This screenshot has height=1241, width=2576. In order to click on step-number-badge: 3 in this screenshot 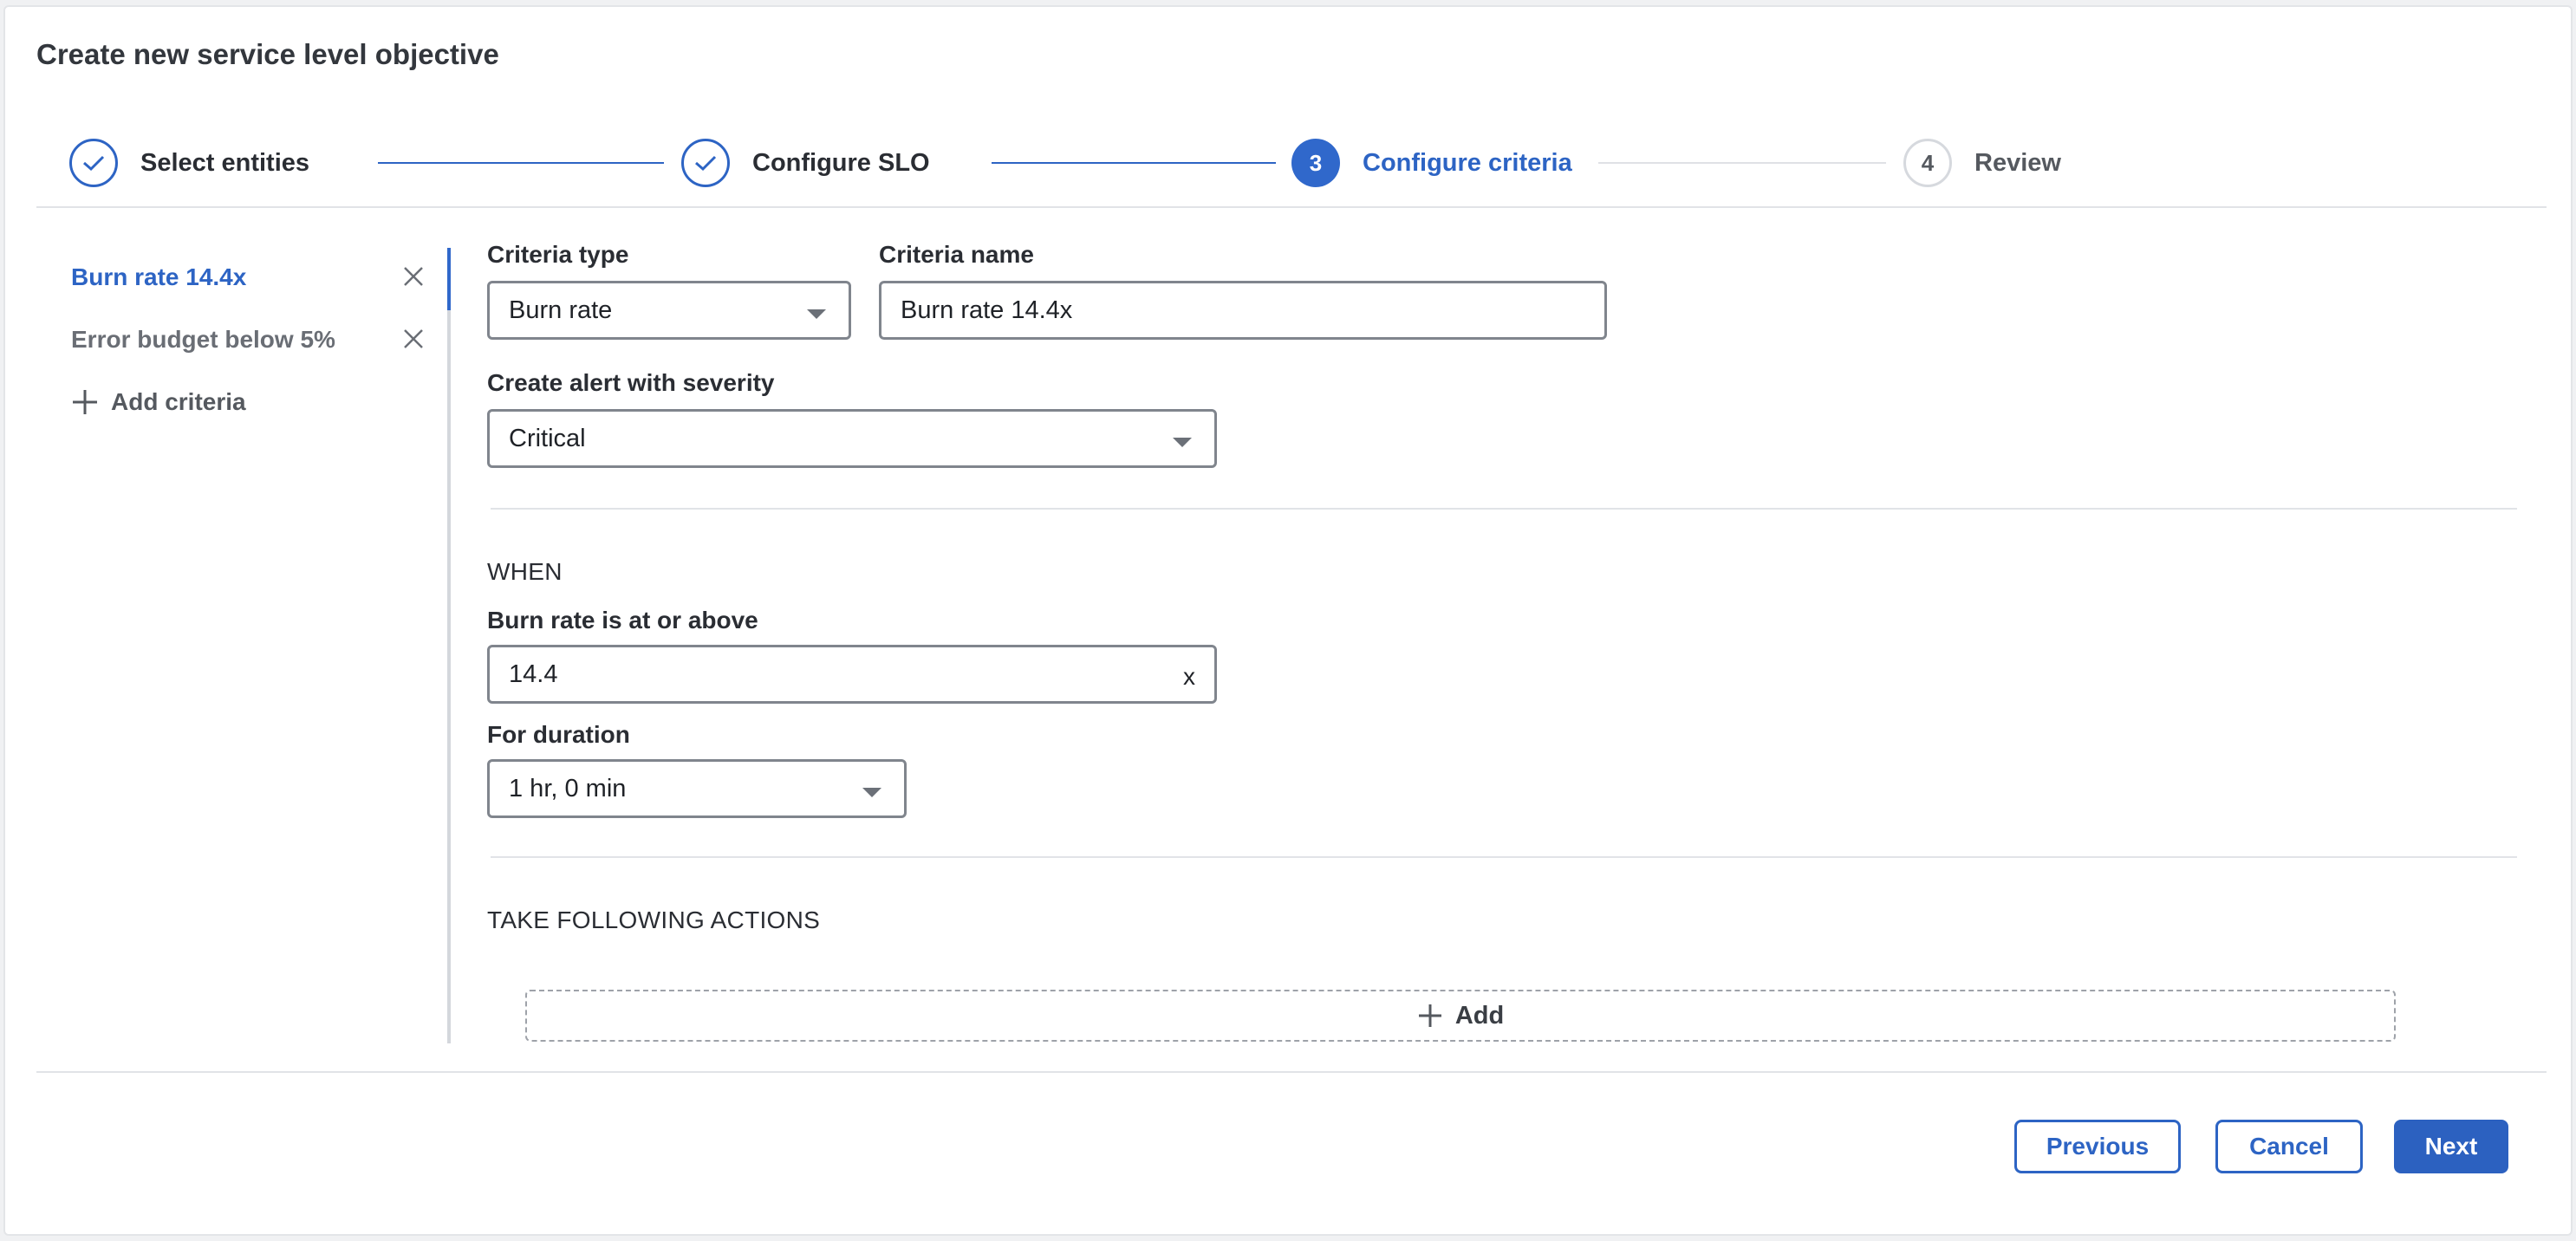, I will do `click(1315, 163)`.